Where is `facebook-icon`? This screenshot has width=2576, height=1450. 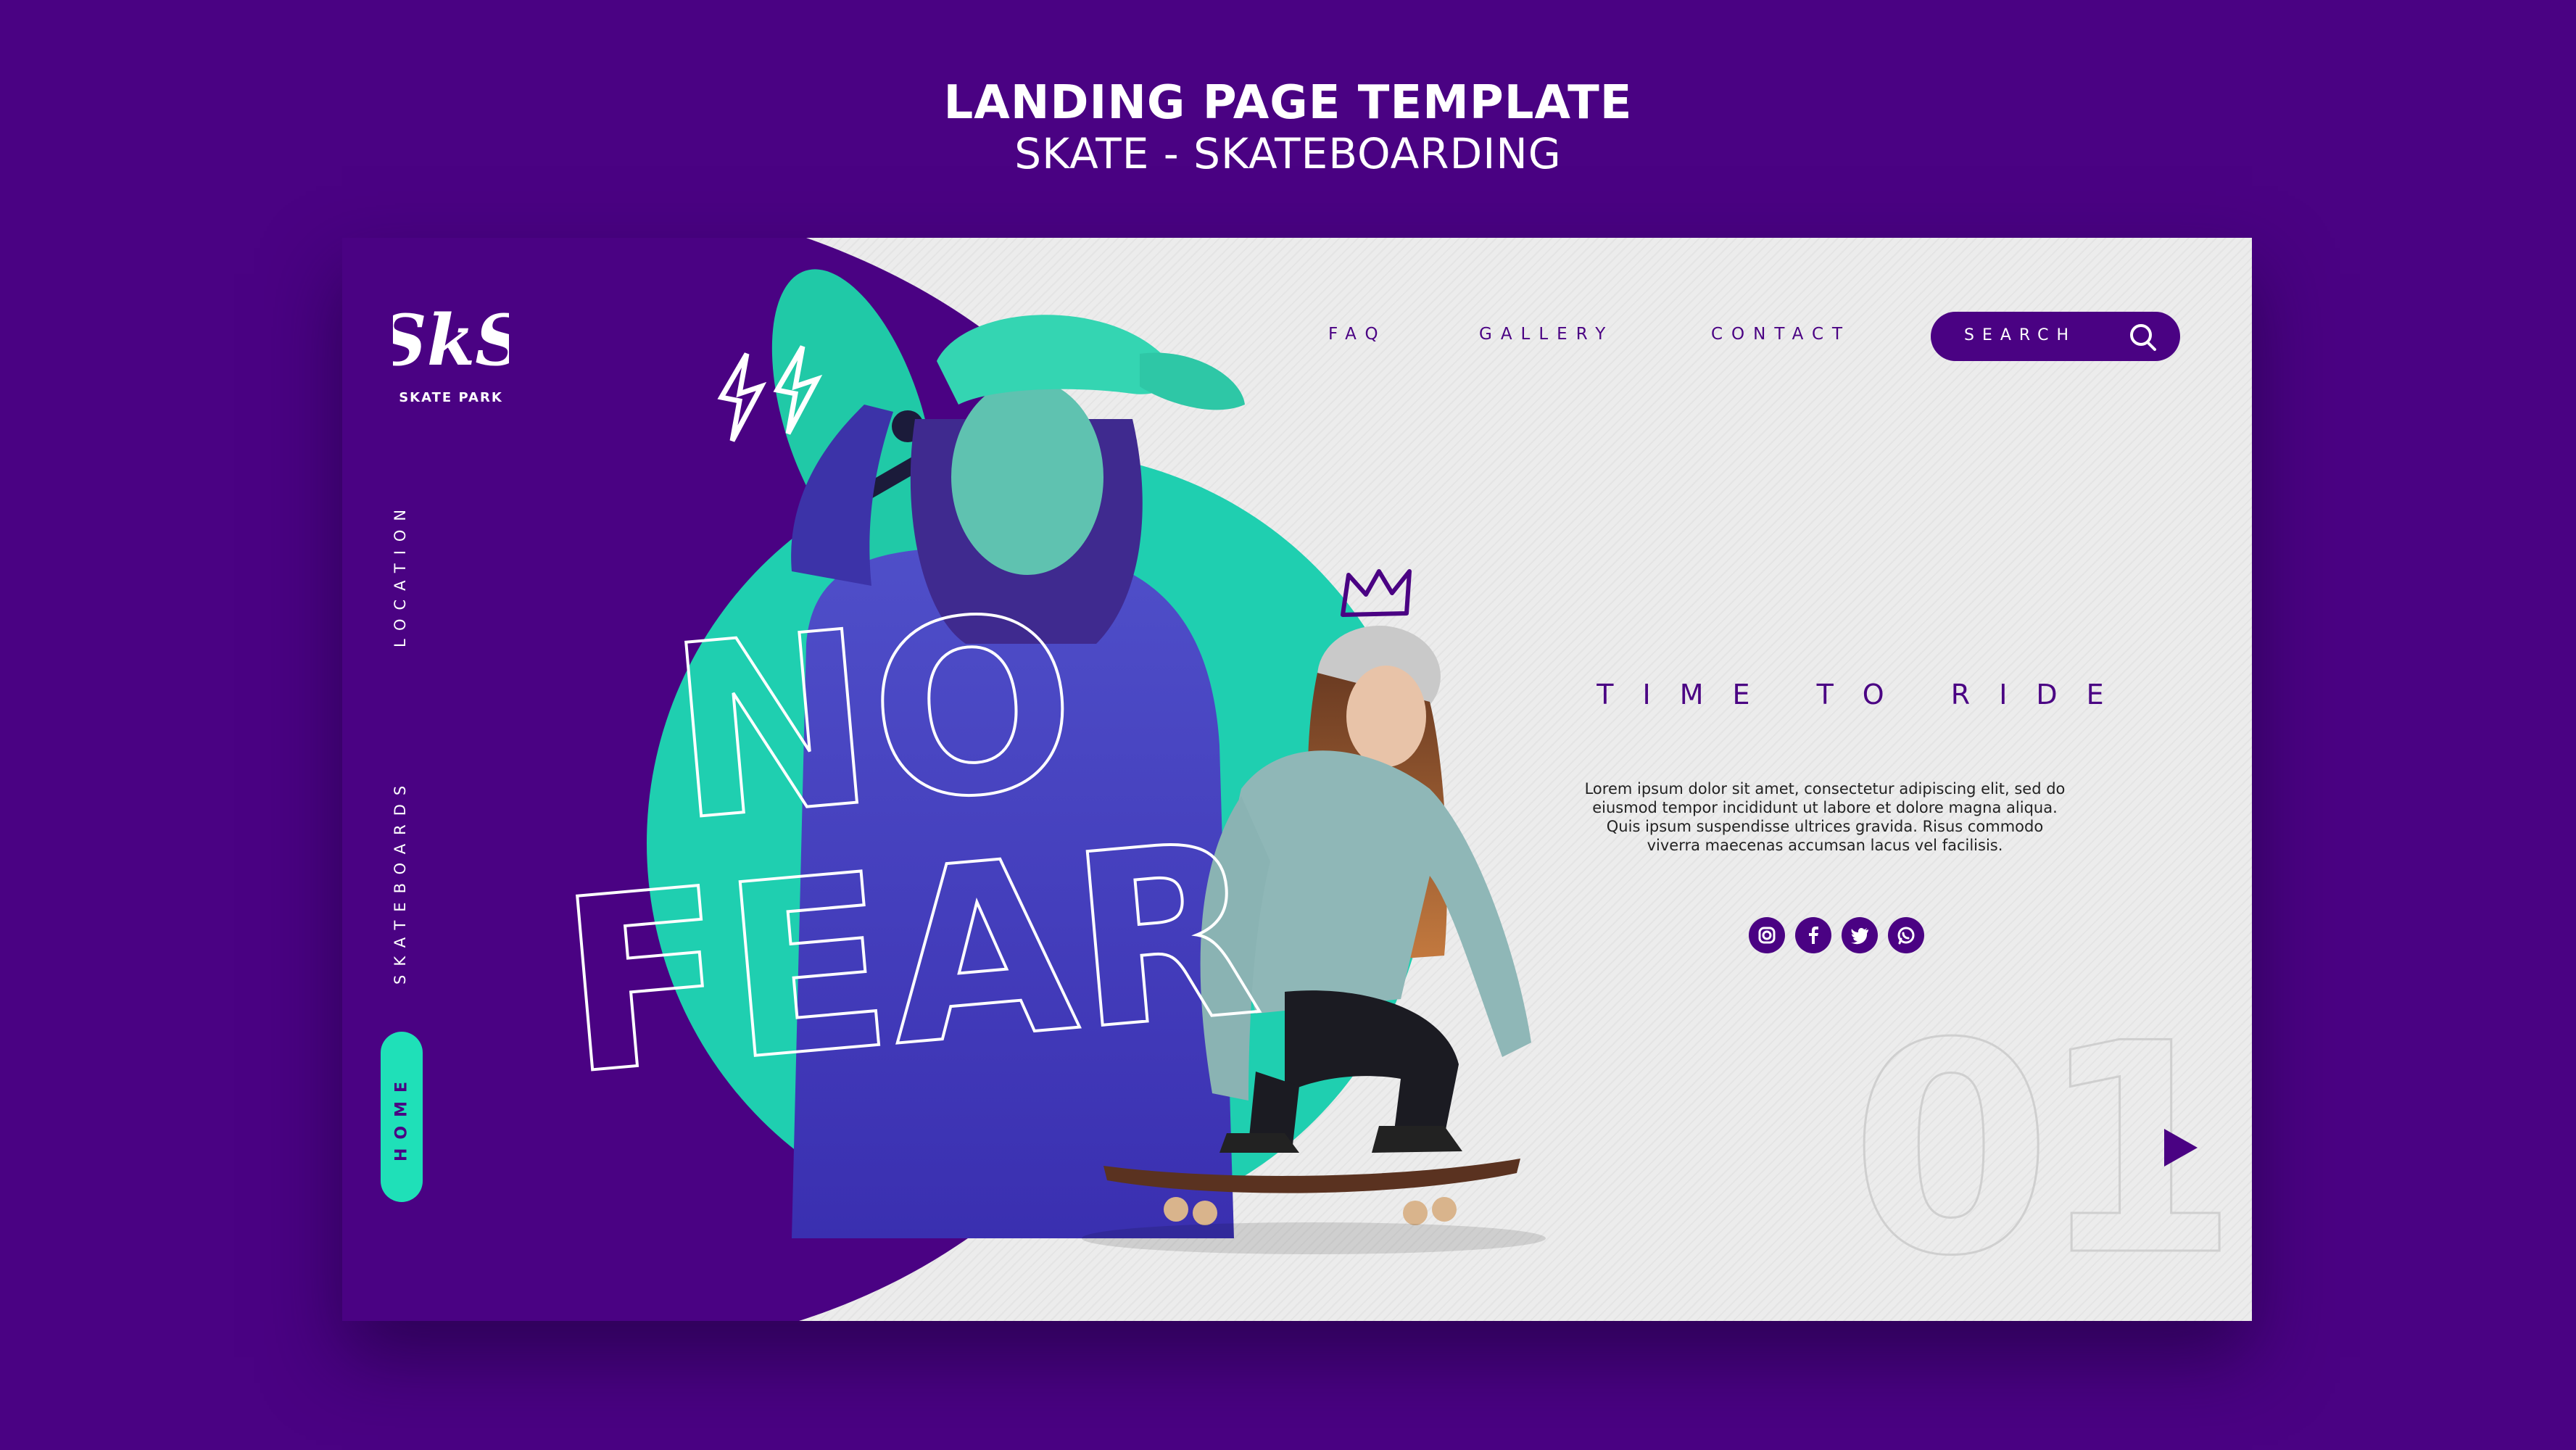 facebook-icon is located at coordinates (1813, 935).